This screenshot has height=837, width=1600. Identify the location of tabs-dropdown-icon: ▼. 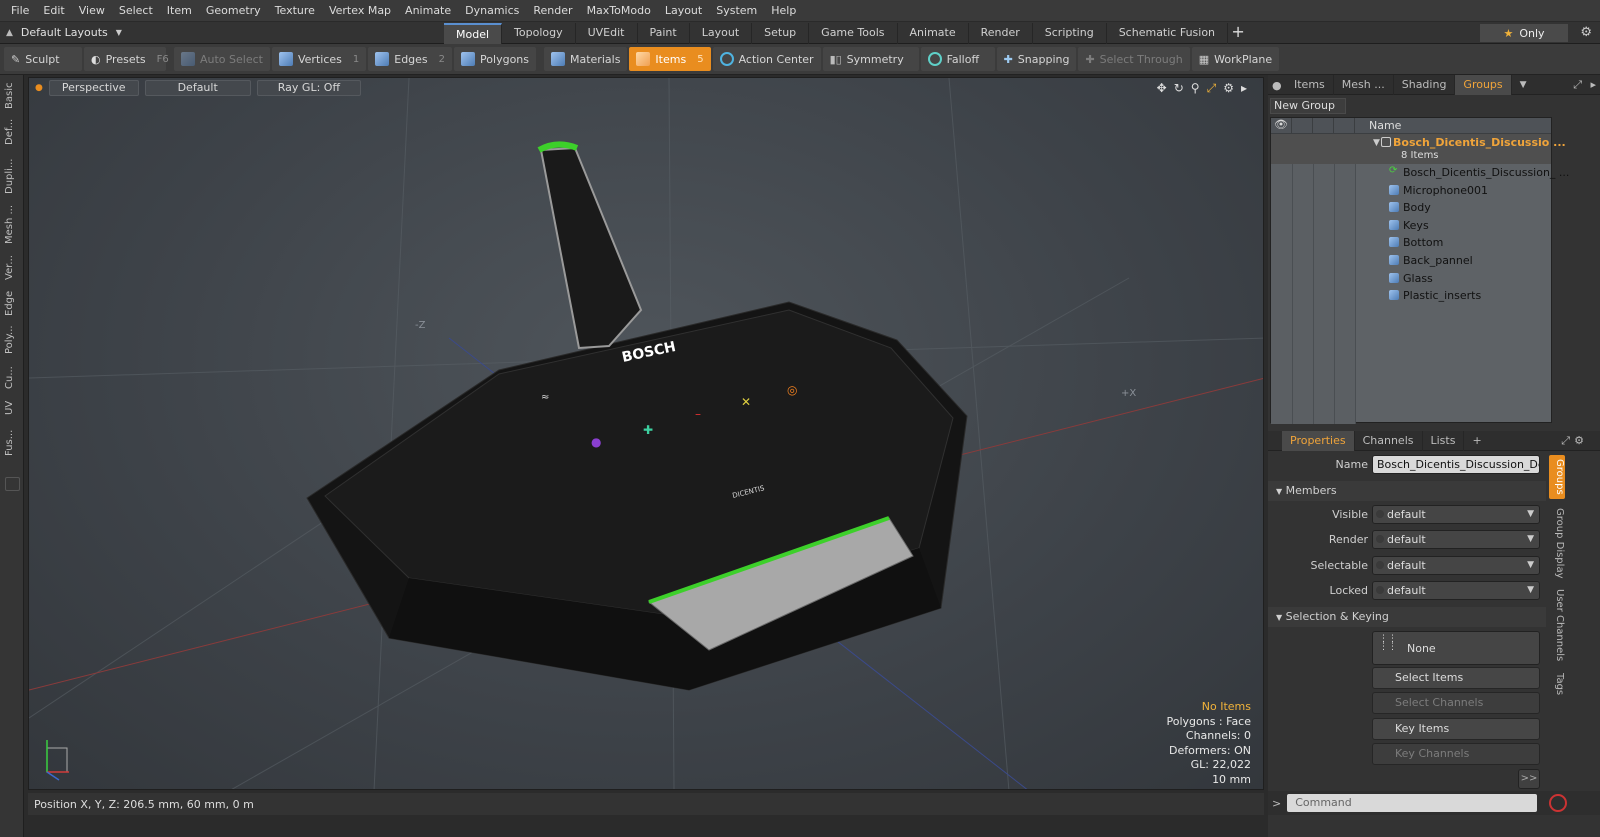
(1523, 85).